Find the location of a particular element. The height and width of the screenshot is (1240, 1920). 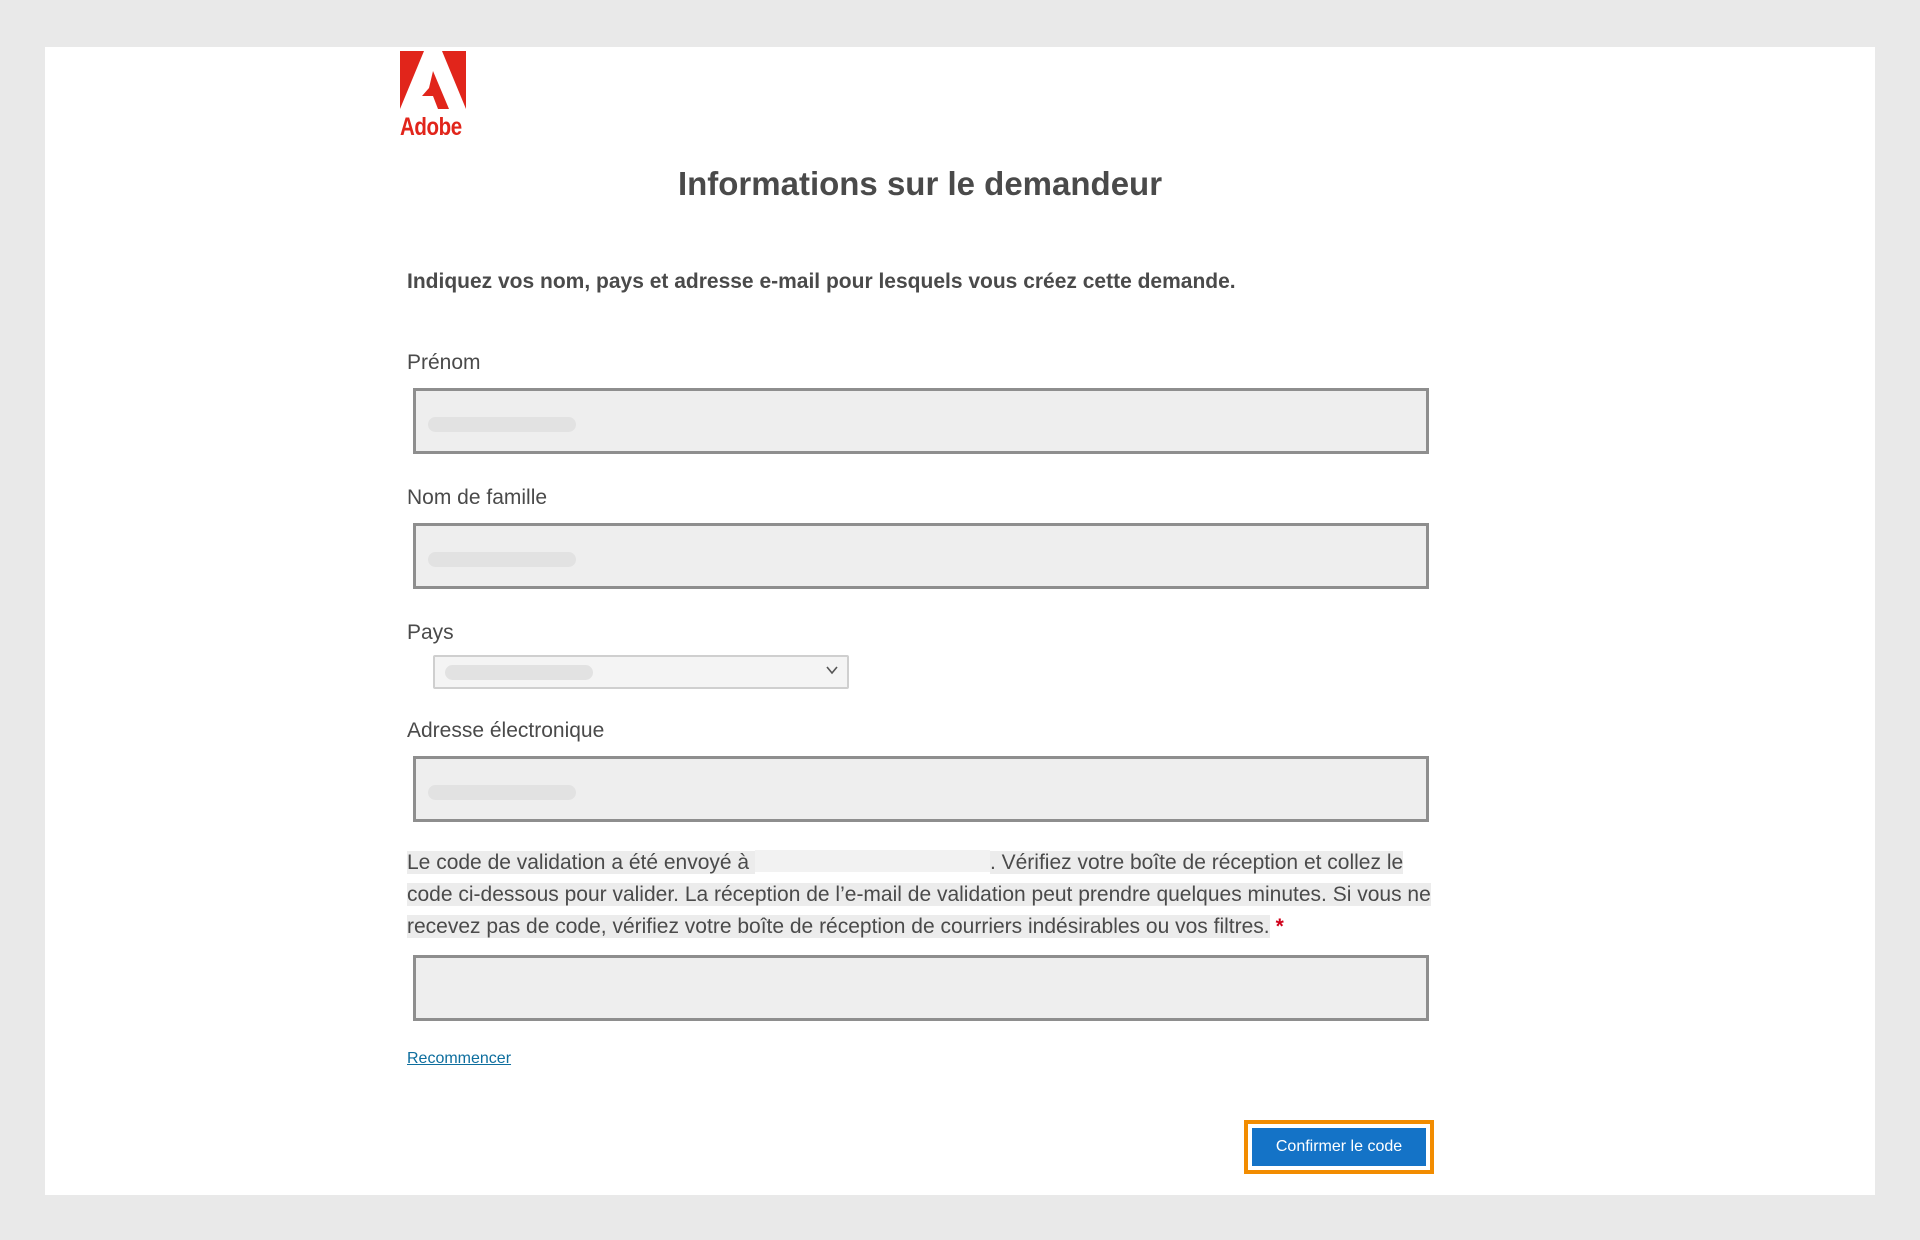

first-name-field is located at coordinates (921, 421).